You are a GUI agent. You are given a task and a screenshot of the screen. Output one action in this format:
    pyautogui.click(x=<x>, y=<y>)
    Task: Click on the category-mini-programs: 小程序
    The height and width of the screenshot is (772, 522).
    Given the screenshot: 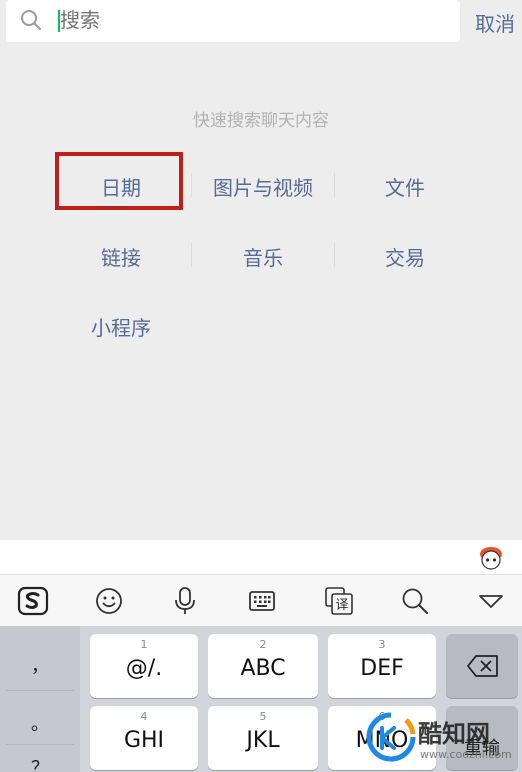 What is the action you would take?
    pyautogui.click(x=121, y=326)
    